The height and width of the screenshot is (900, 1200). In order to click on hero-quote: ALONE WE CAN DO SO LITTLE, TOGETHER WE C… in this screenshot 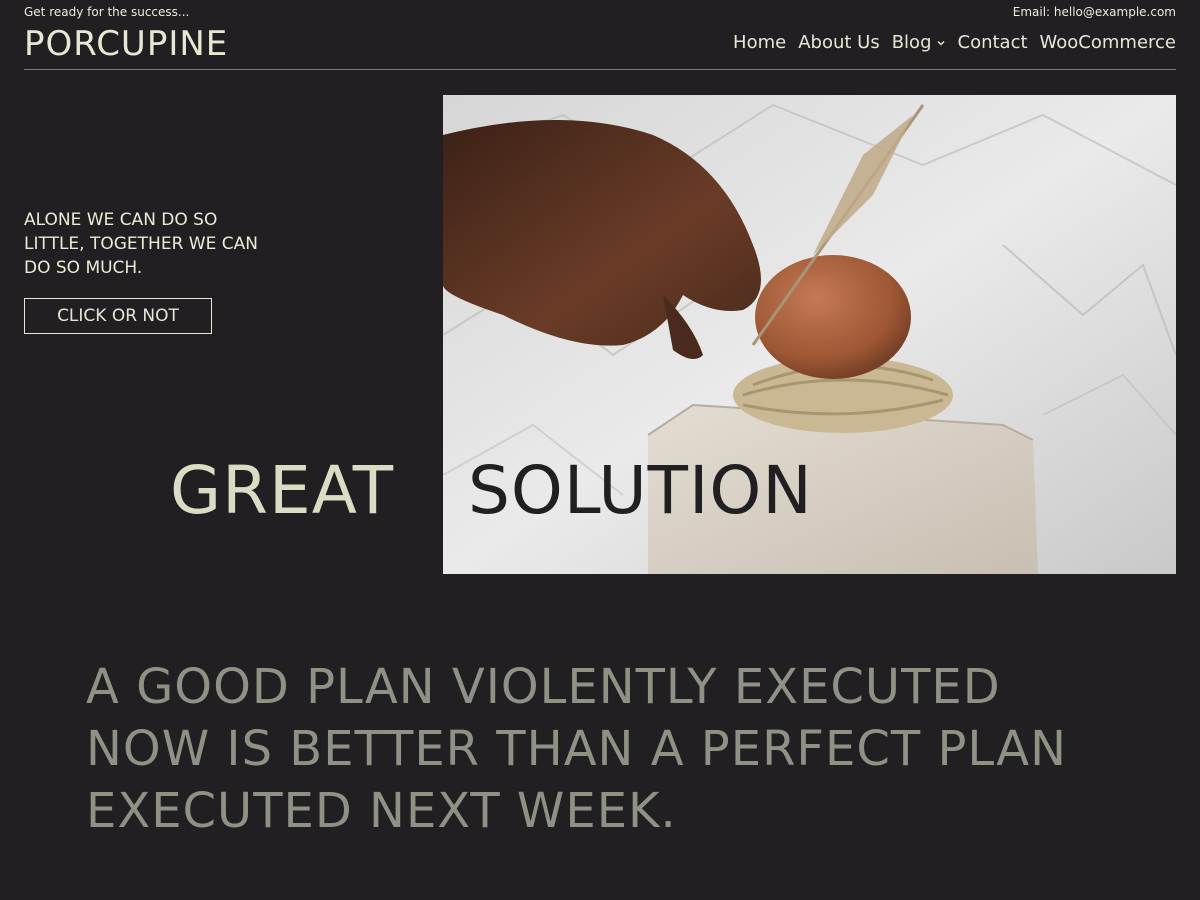, I will do `click(141, 244)`.